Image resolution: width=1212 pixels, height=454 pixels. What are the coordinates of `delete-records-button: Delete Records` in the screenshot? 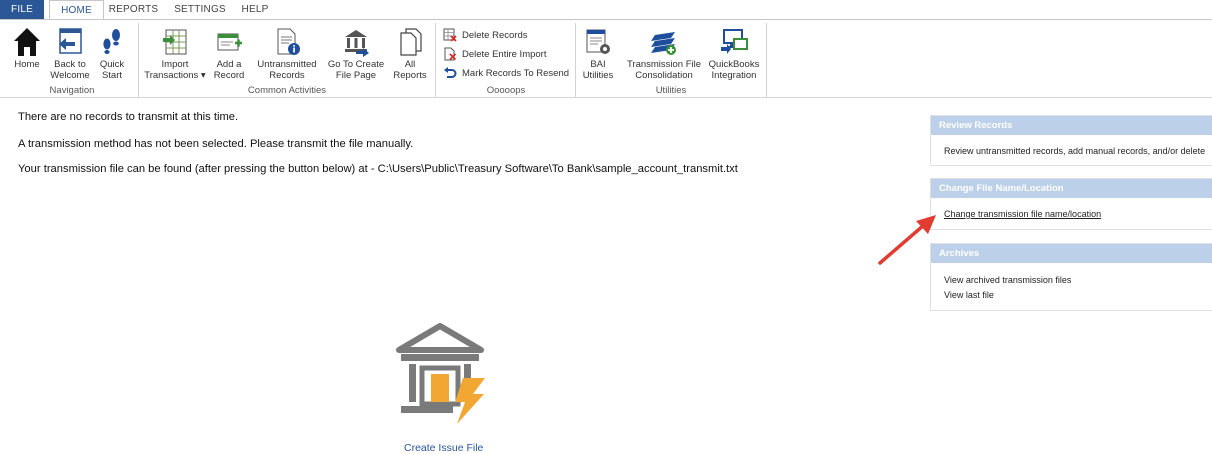 It's located at (485, 35).